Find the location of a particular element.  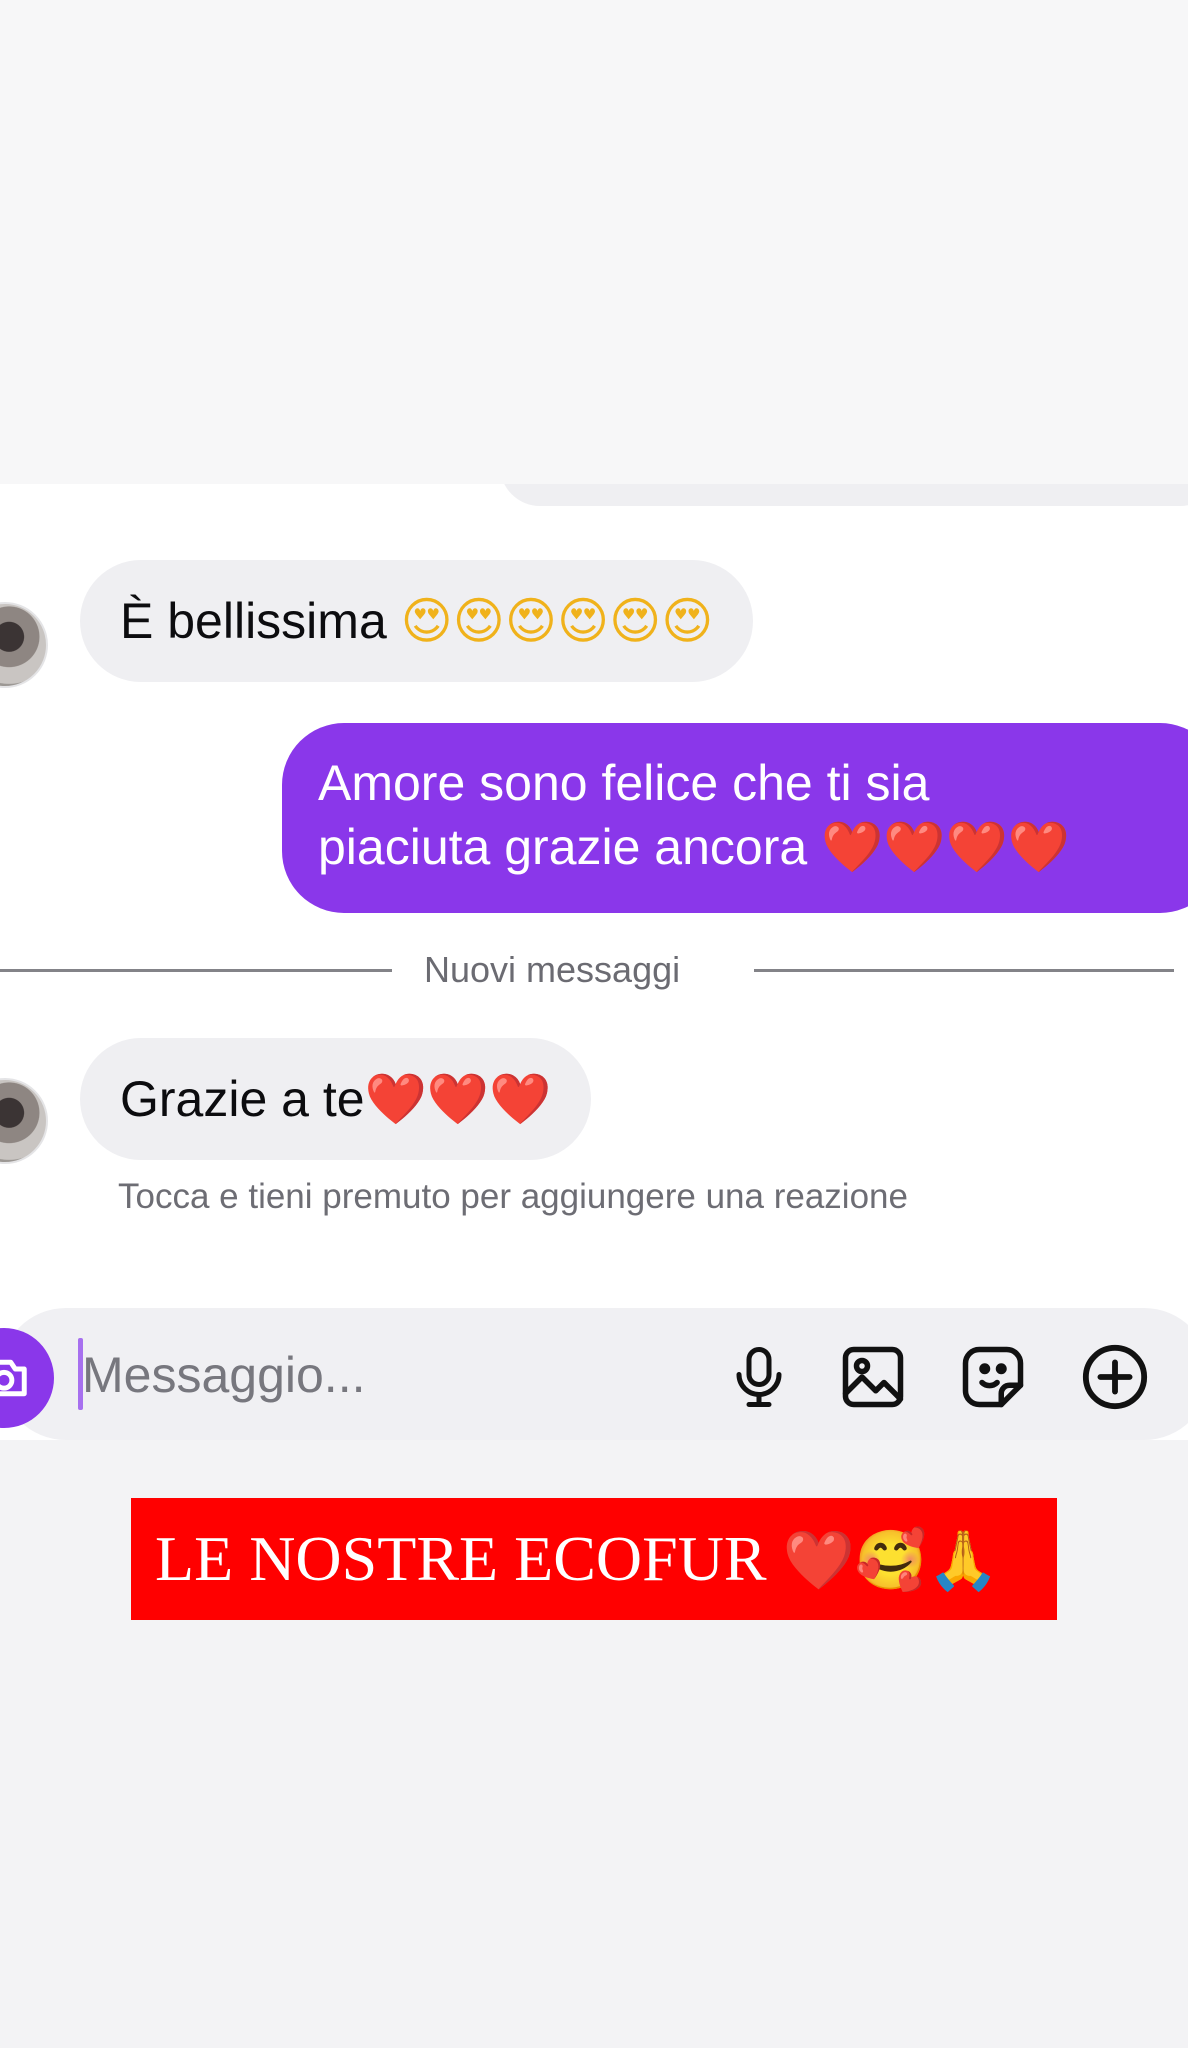

divider-label: Nuovi messaggi is located at coordinates (552, 969).